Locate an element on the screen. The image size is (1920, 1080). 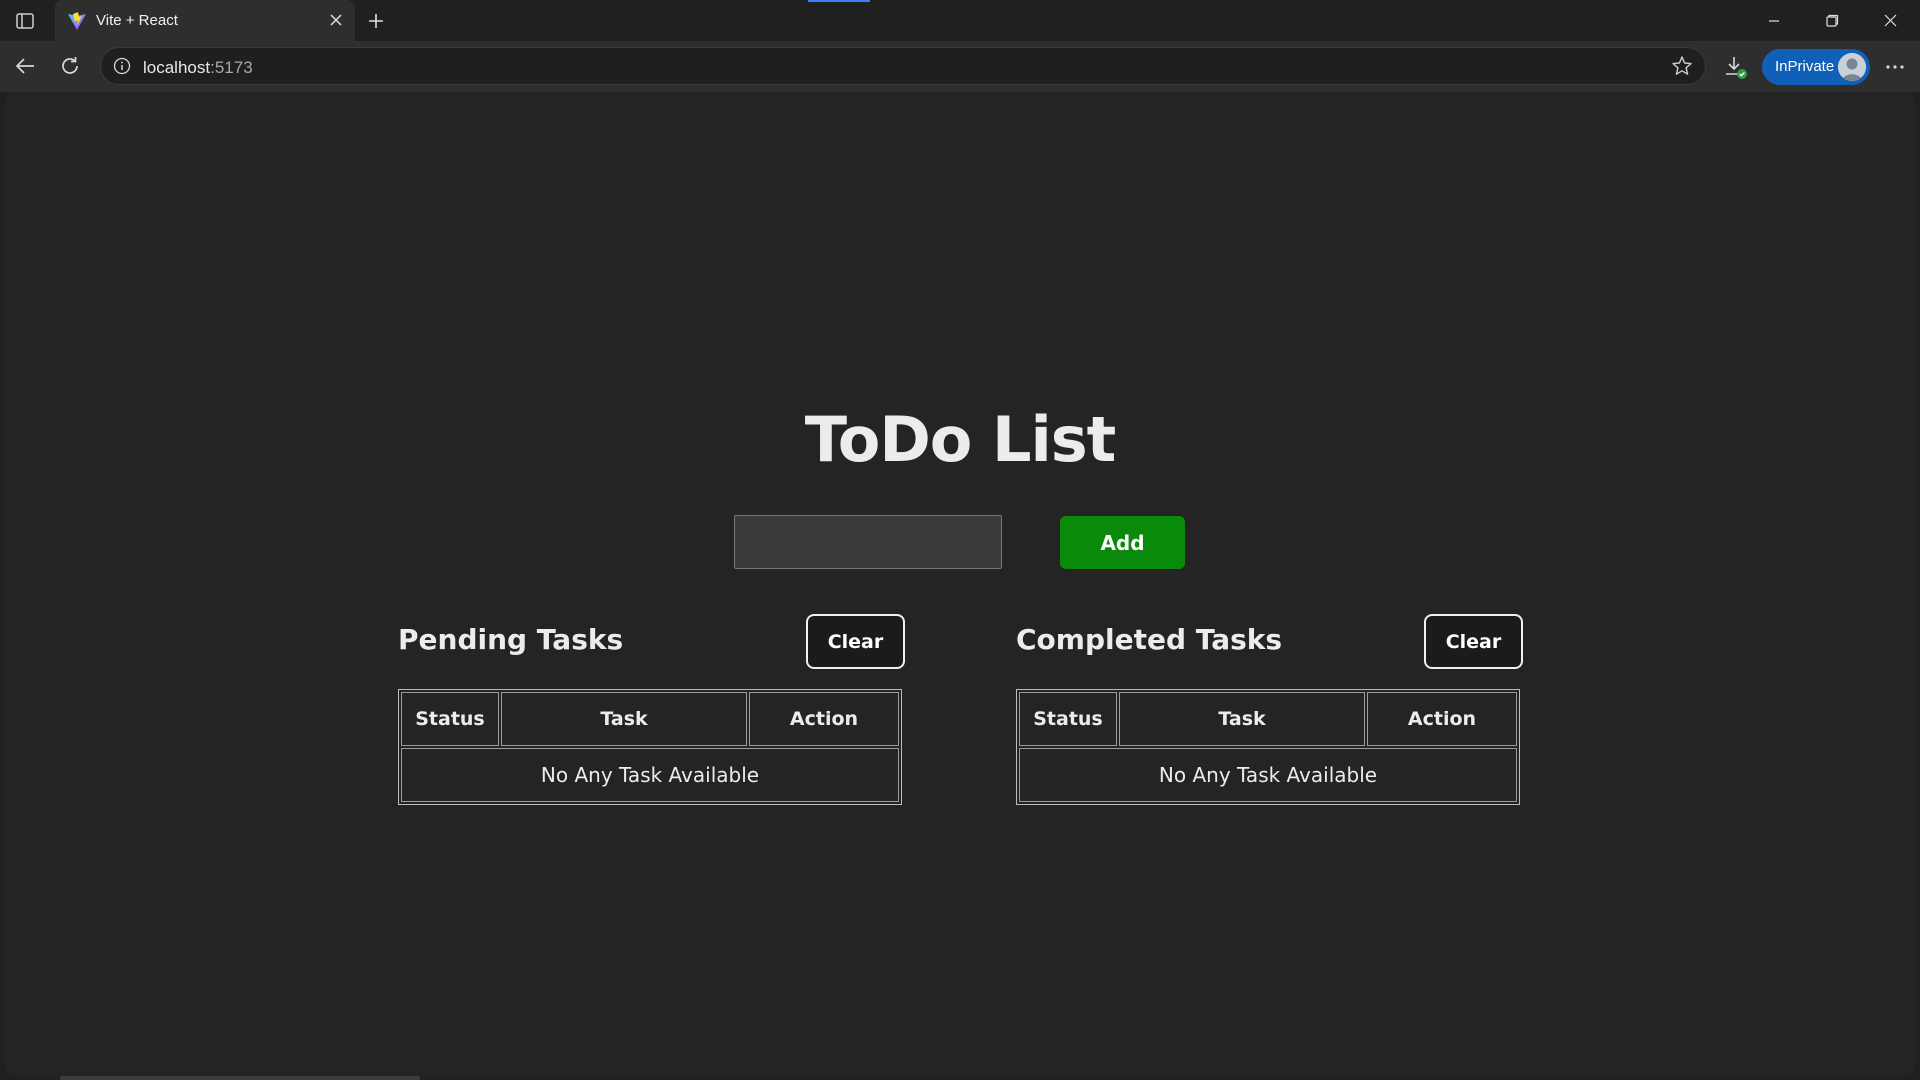
vite-logo-icon is located at coordinates (77, 21).